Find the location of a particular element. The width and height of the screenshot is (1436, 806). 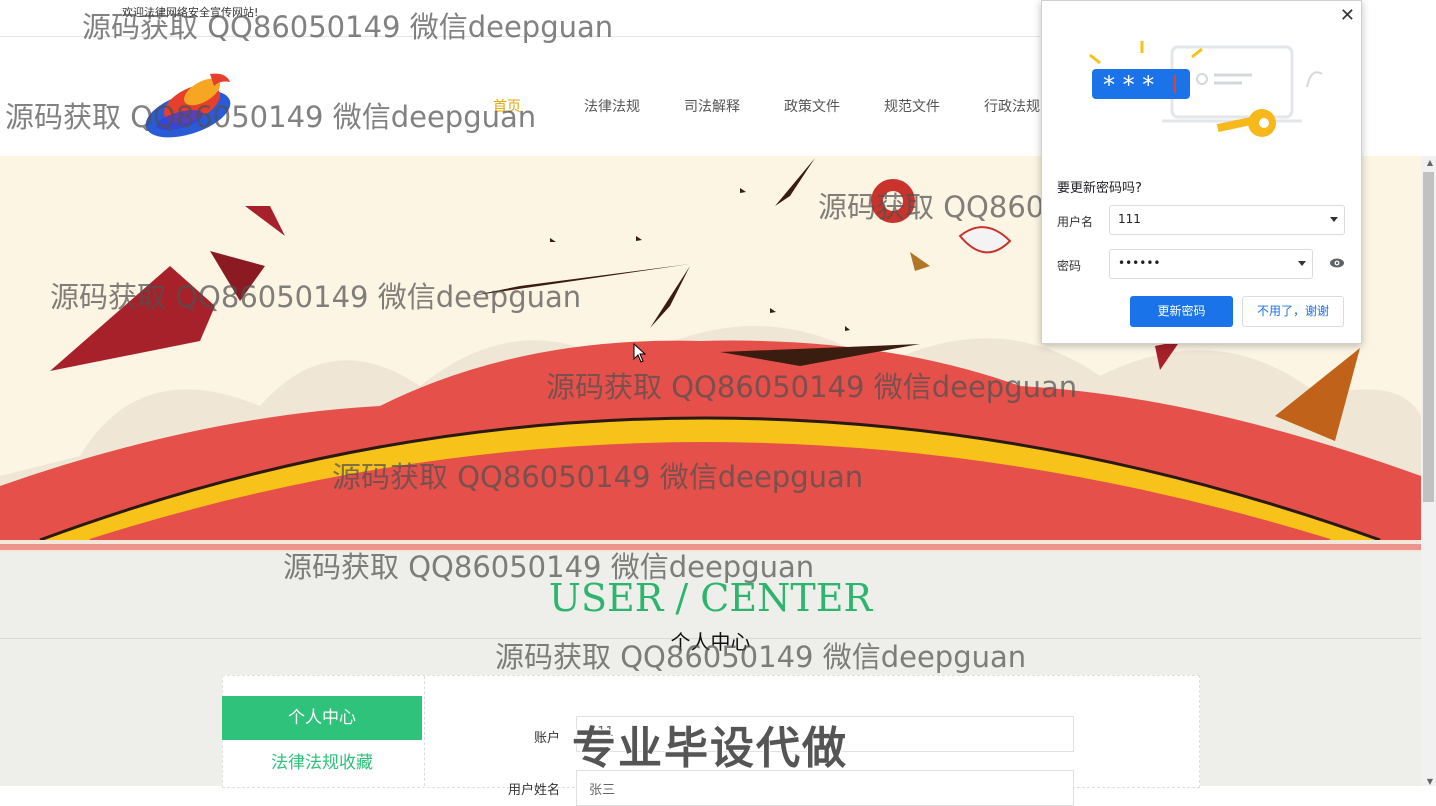

masked-password-graphic: * * * is located at coordinates (1128, 85).